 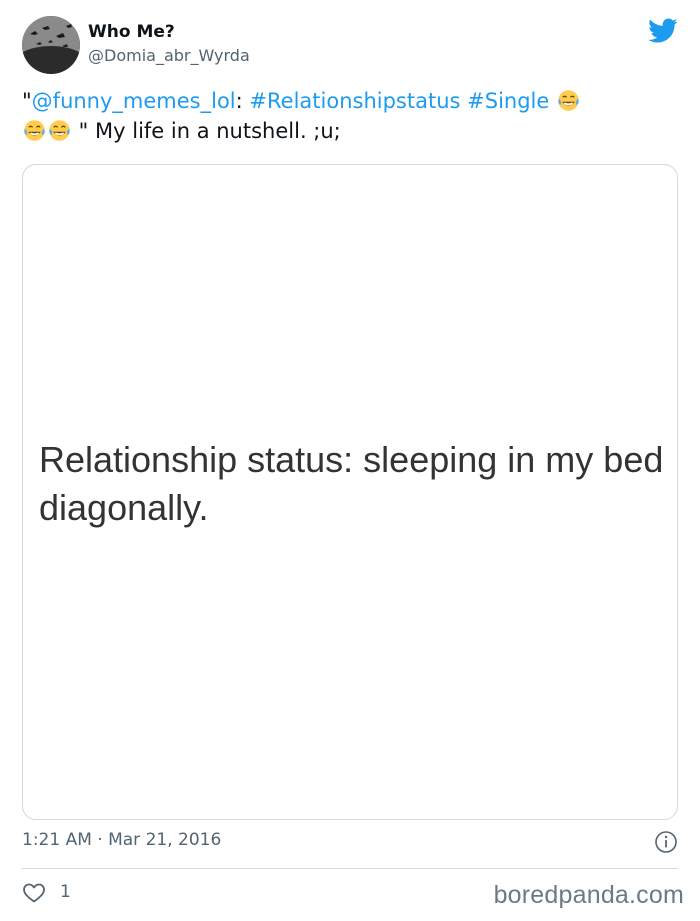 What do you see at coordinates (121, 840) in the screenshot?
I see `tweet-timestamp: 1:21 AM · Mar 21, 2016` at bounding box center [121, 840].